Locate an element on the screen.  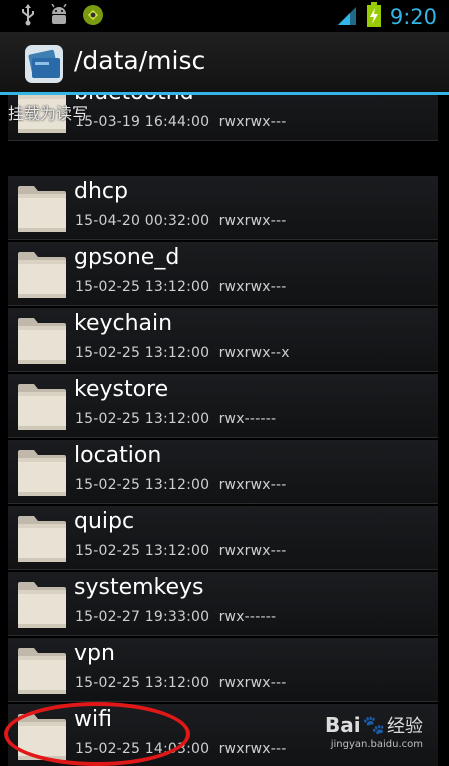
list-item: quipc 15-02-25 13:12:00 rwxrwx--- is located at coordinates (223, 538).